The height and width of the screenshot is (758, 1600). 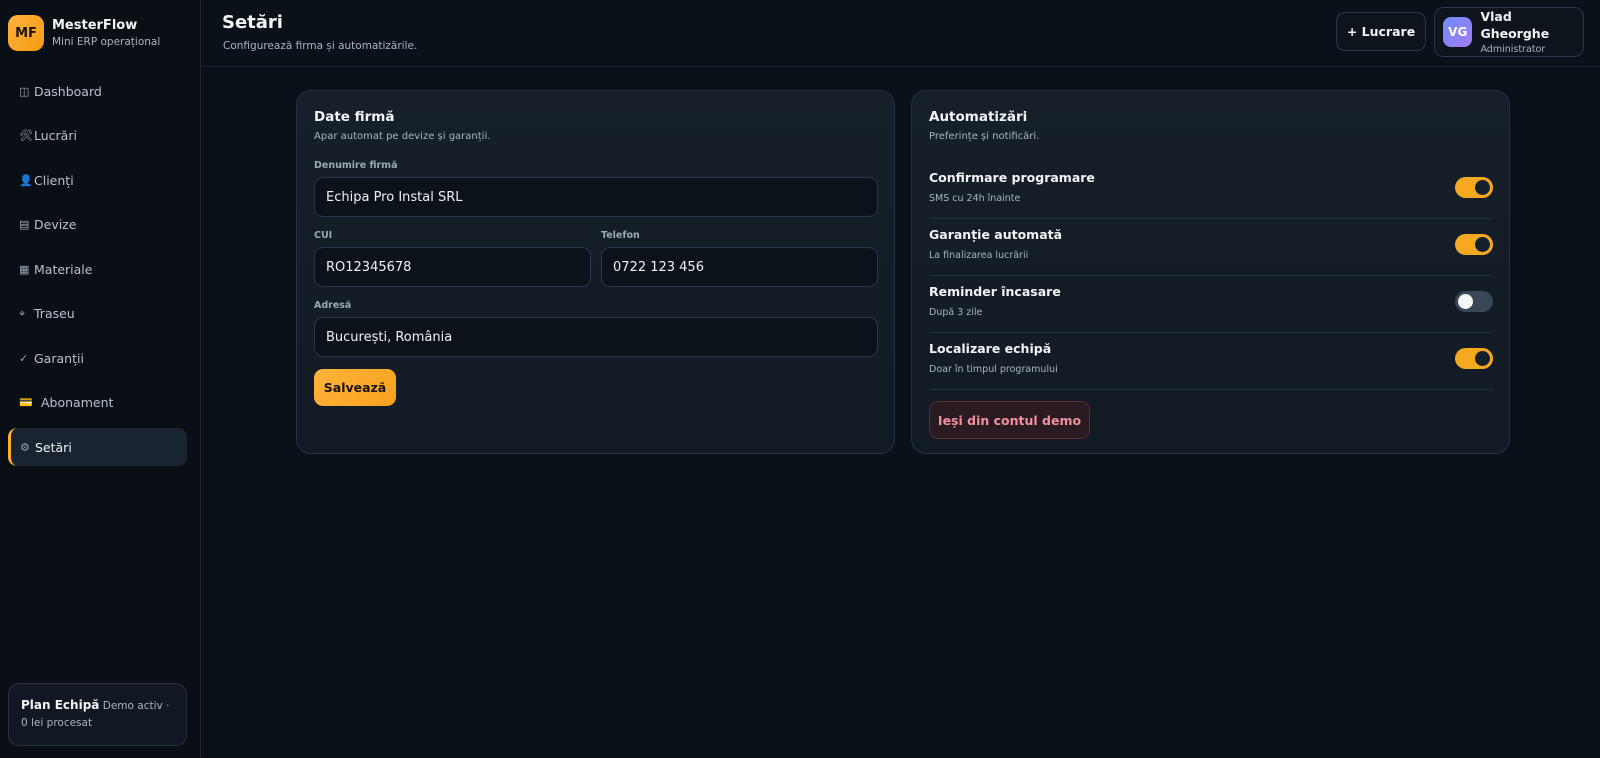 What do you see at coordinates (993, 369) in the screenshot?
I see `automation-subtitle: Doar în timpul programului` at bounding box center [993, 369].